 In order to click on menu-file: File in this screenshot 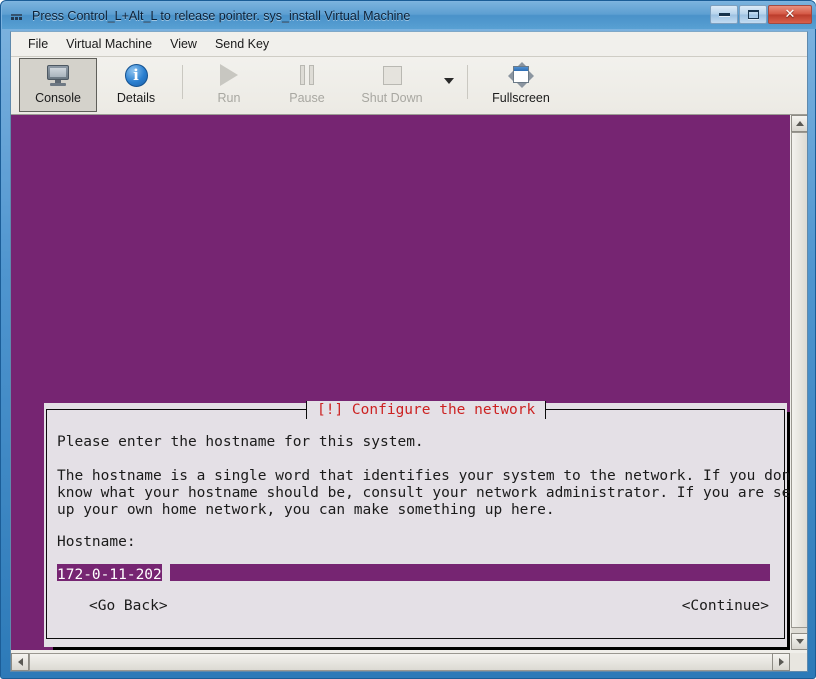, I will do `click(38, 44)`.